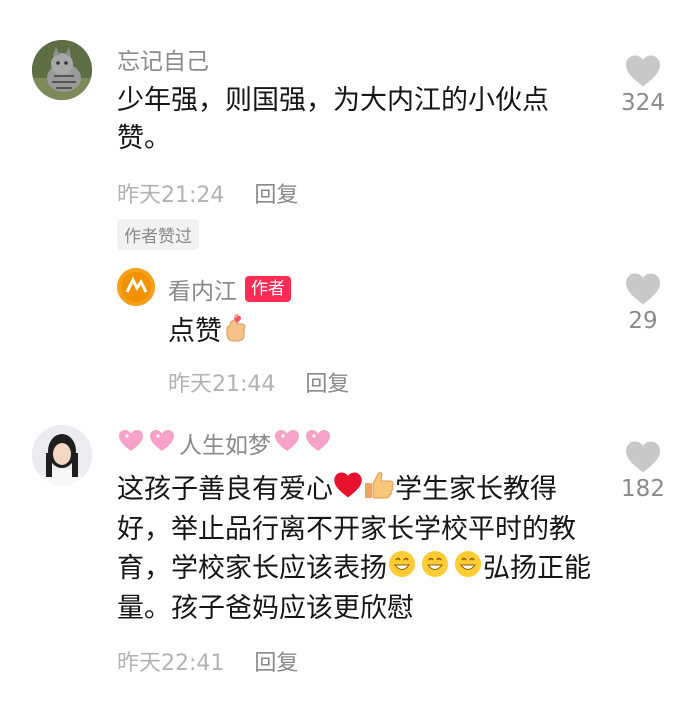 The image size is (690, 704). Describe the element at coordinates (435, 569) in the screenshot. I see `grinning-face-icon` at that location.